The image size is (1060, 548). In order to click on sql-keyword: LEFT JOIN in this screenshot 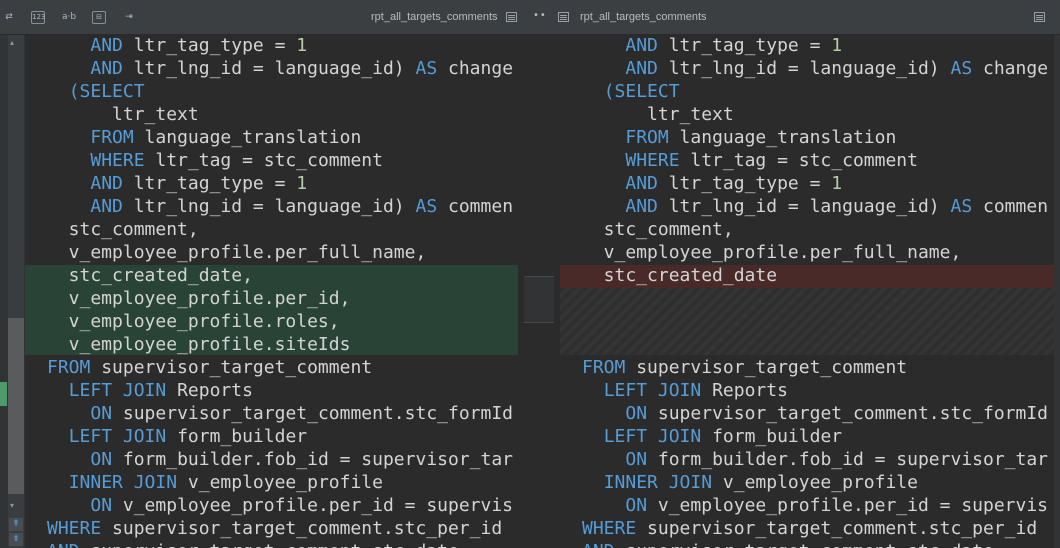, I will do `click(652, 436)`.